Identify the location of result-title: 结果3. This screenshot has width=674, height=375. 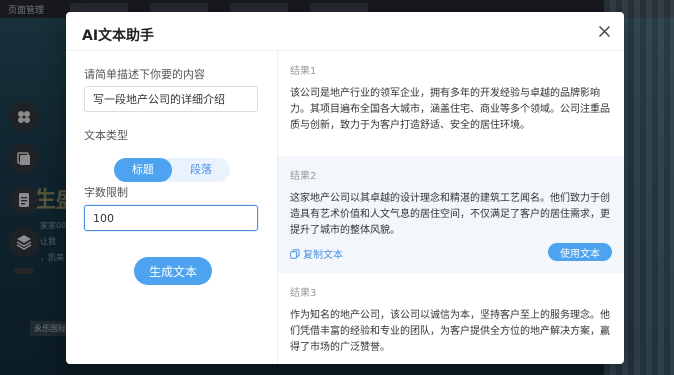
(303, 293).